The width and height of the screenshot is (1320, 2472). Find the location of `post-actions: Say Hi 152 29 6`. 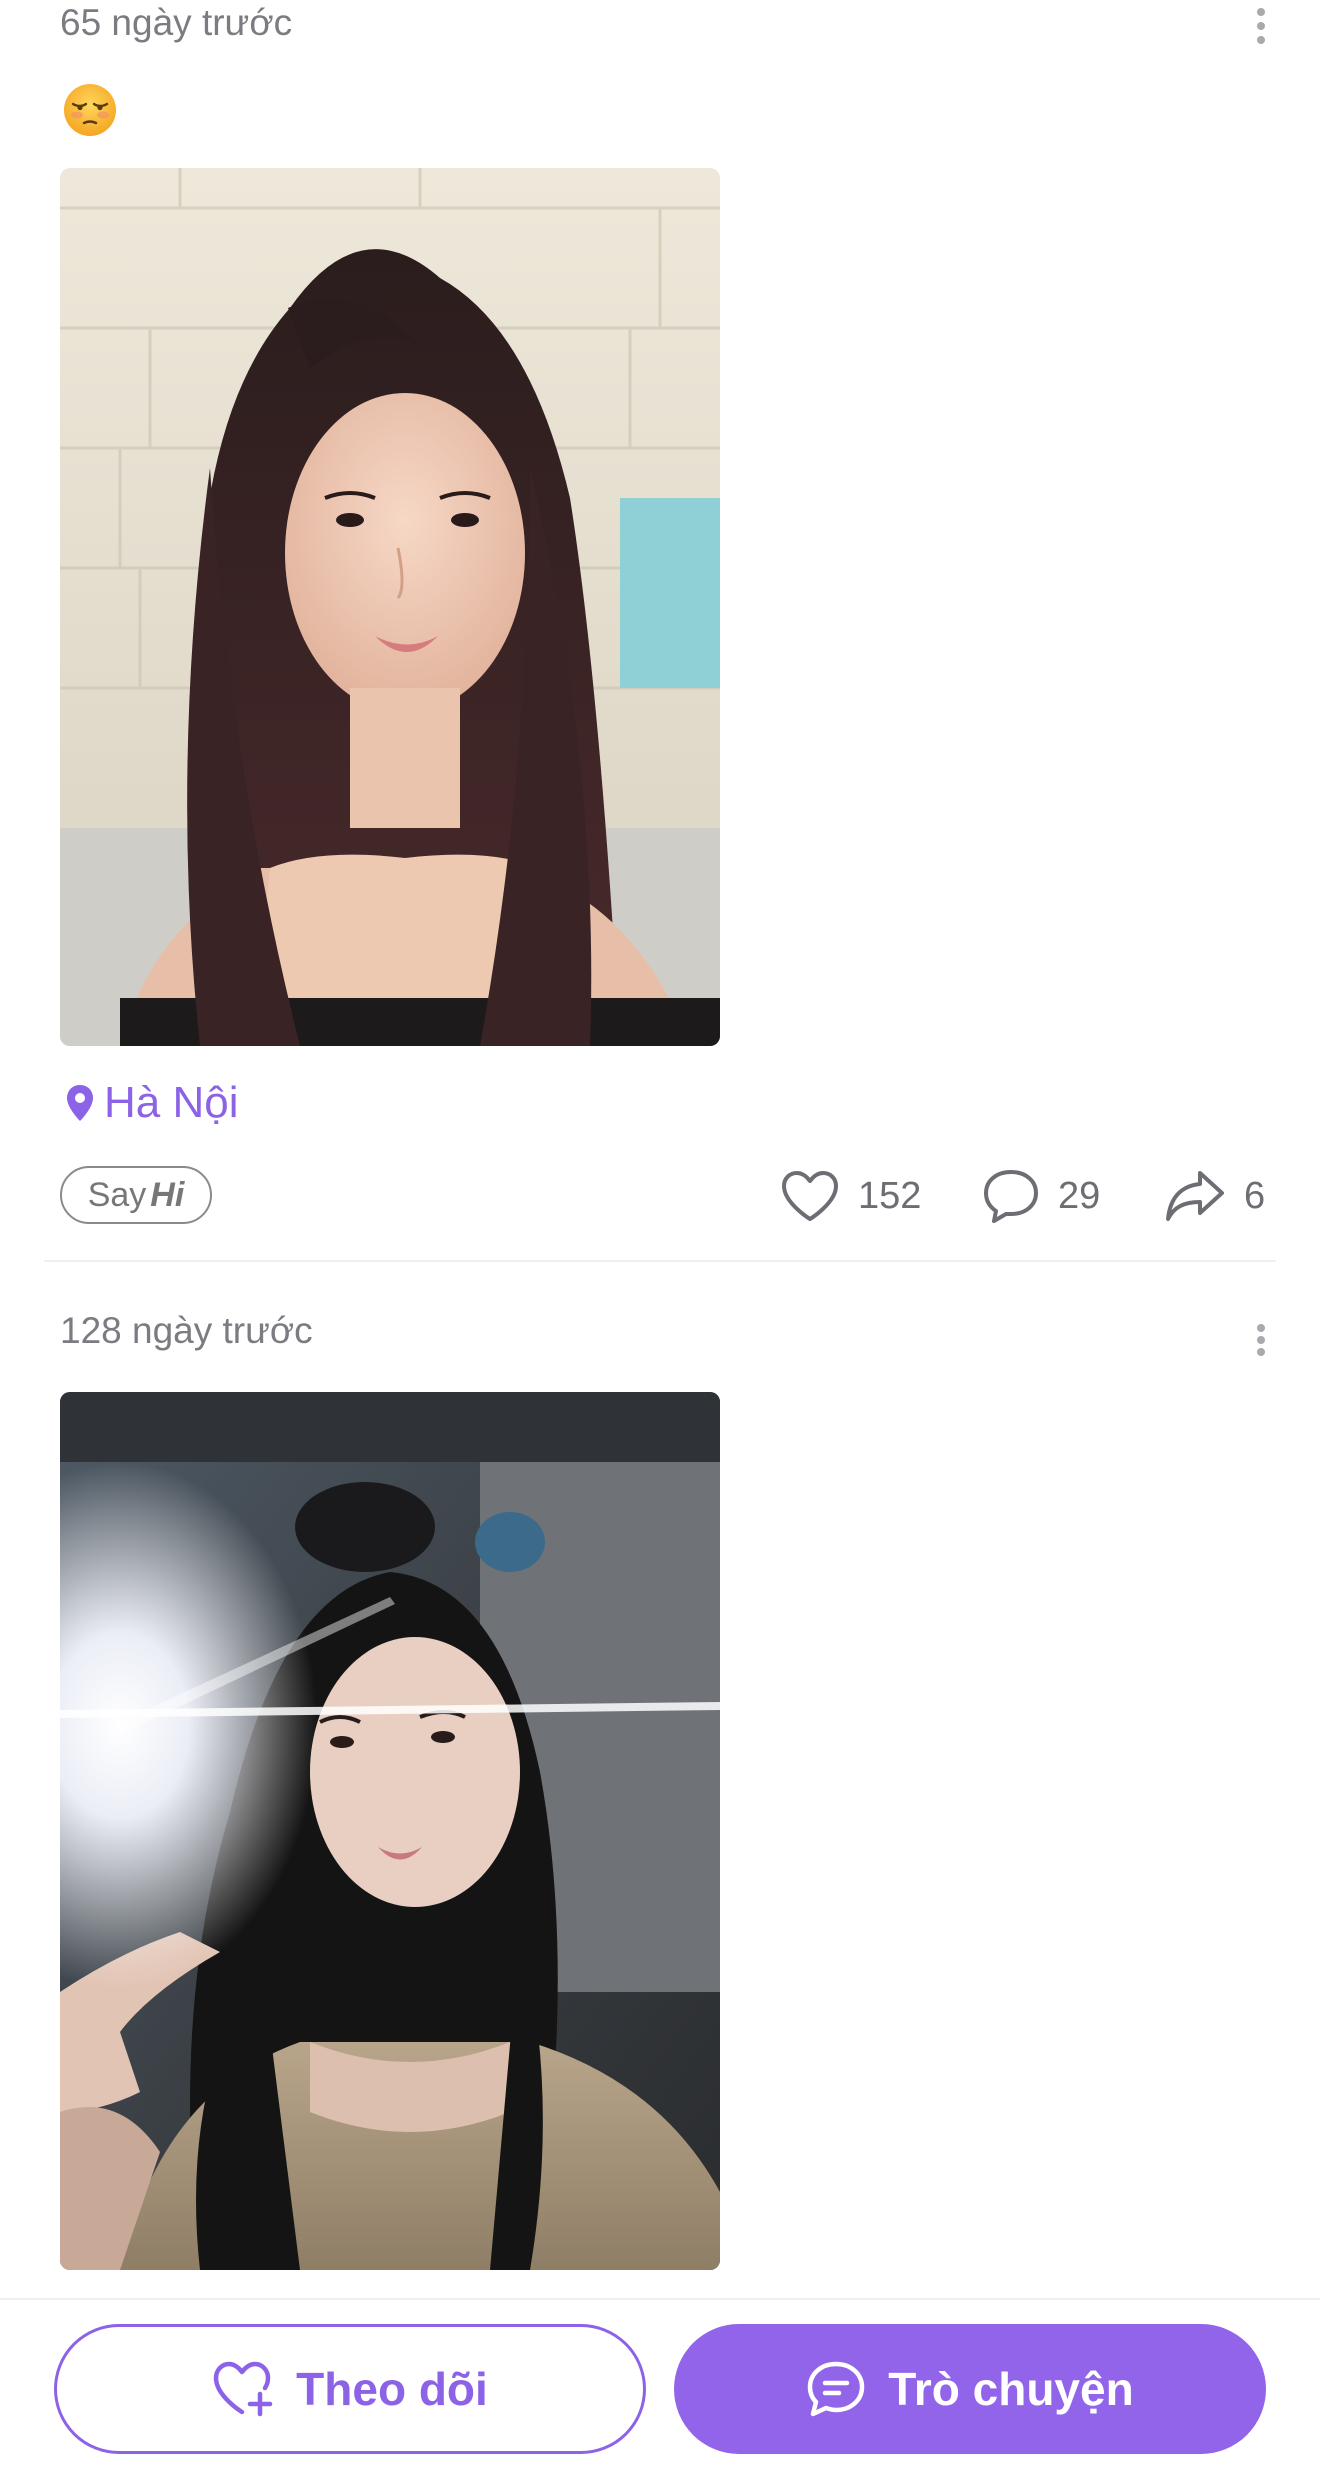

post-actions: Say Hi 152 29 6 is located at coordinates (660, 1196).